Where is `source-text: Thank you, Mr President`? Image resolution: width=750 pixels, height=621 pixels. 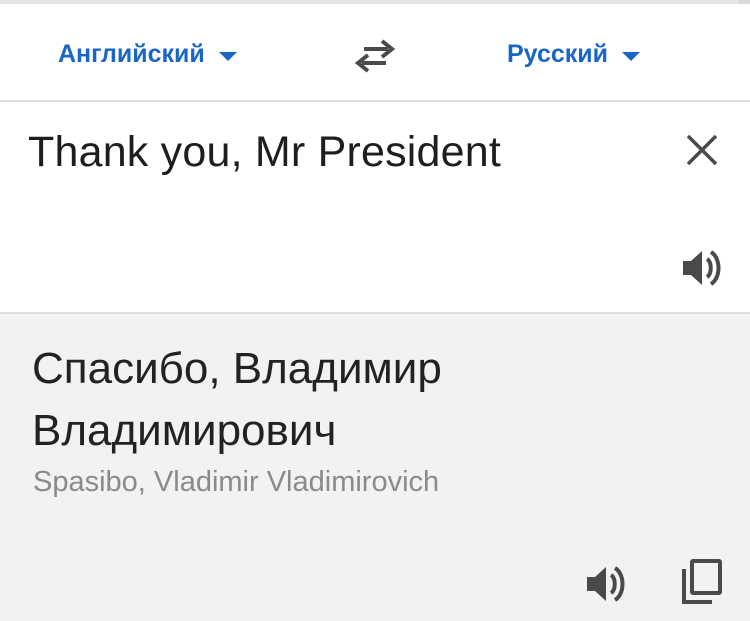 source-text: Thank you, Mr President is located at coordinates (264, 152).